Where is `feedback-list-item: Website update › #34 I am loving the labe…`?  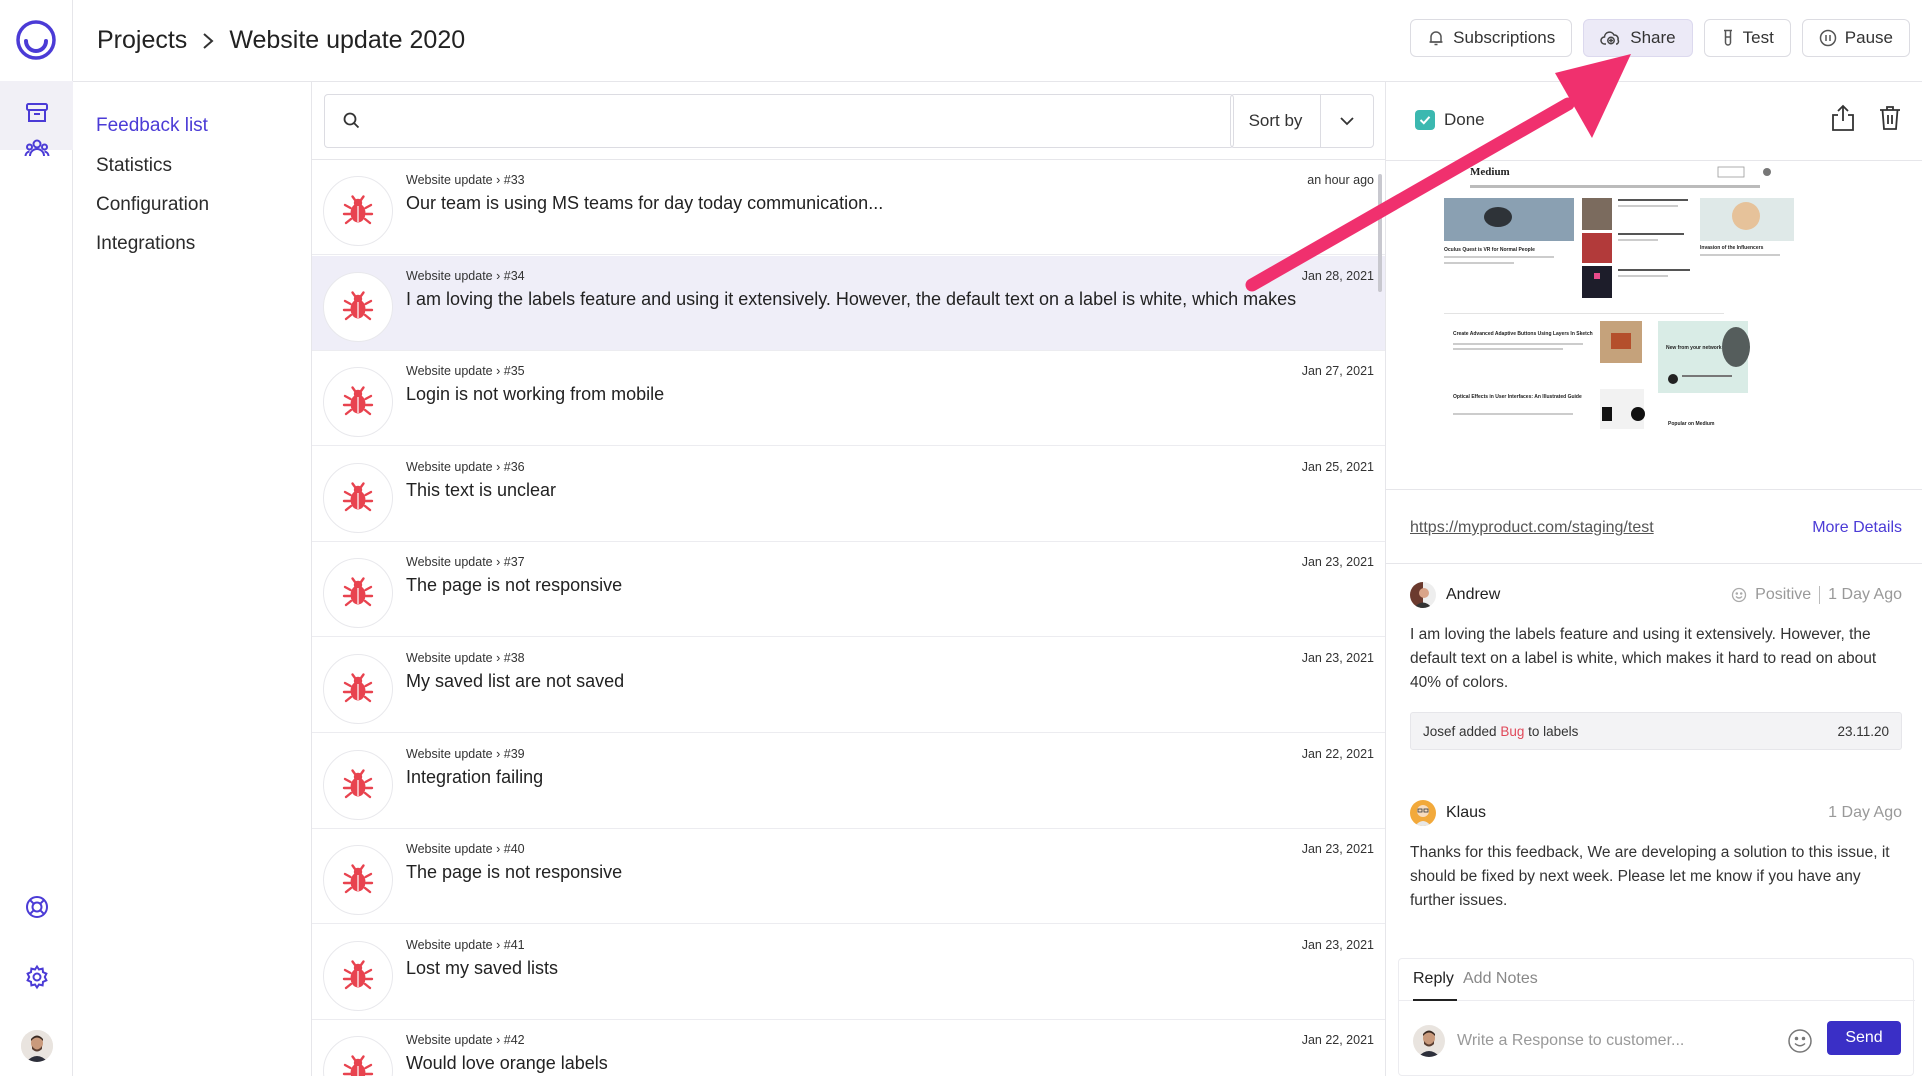
feedback-list-item: Website update › #34 I am loving the labe… is located at coordinates (848, 303).